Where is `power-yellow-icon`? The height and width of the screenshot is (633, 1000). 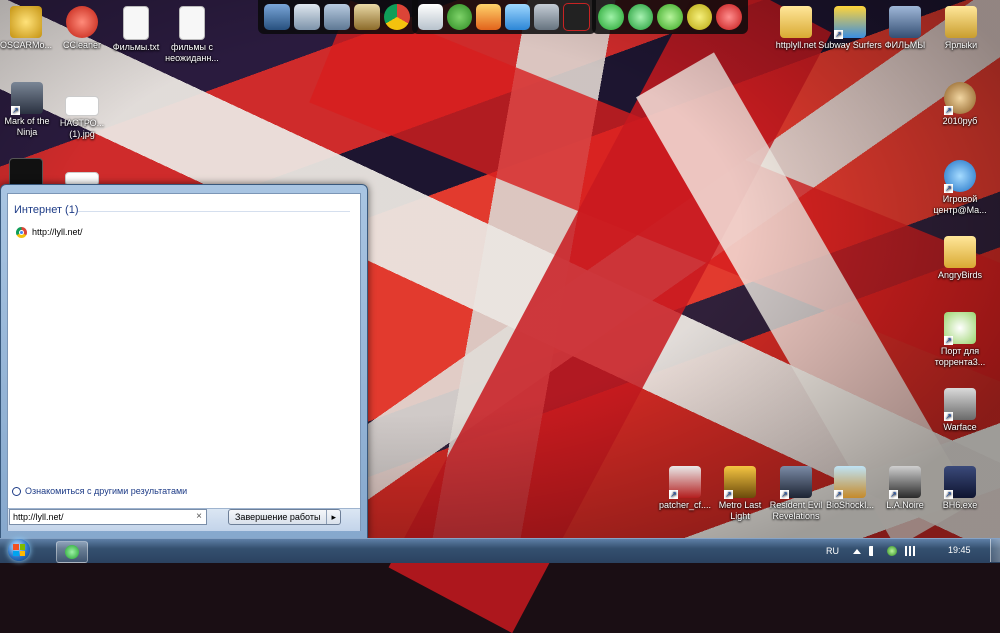
power-yellow-icon is located at coordinates (699, 17).